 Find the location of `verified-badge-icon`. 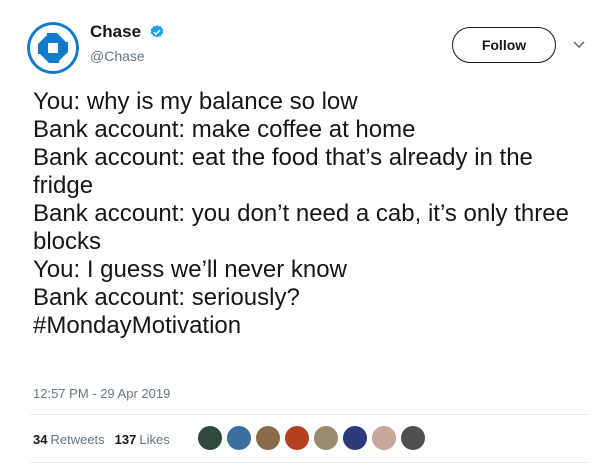

verified-badge-icon is located at coordinates (157, 31).